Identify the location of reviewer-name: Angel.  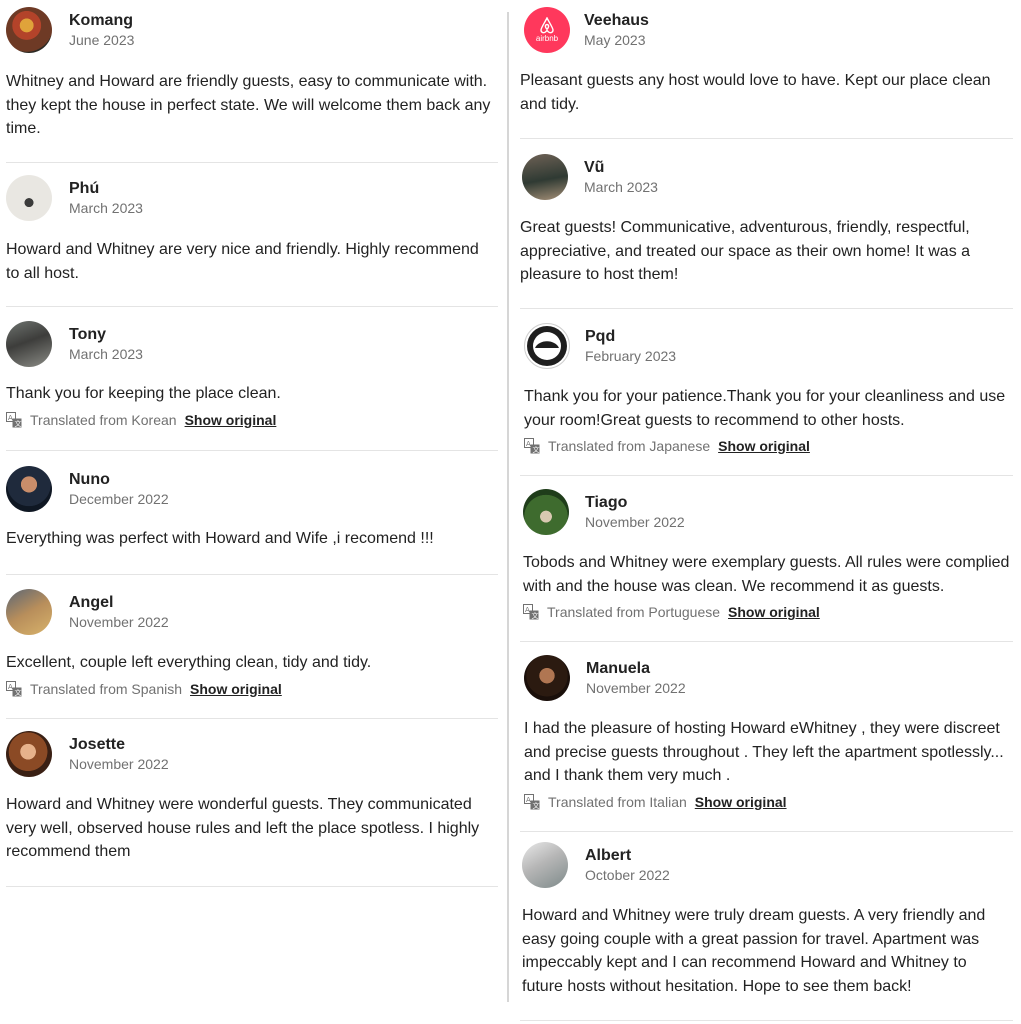
(119, 602).